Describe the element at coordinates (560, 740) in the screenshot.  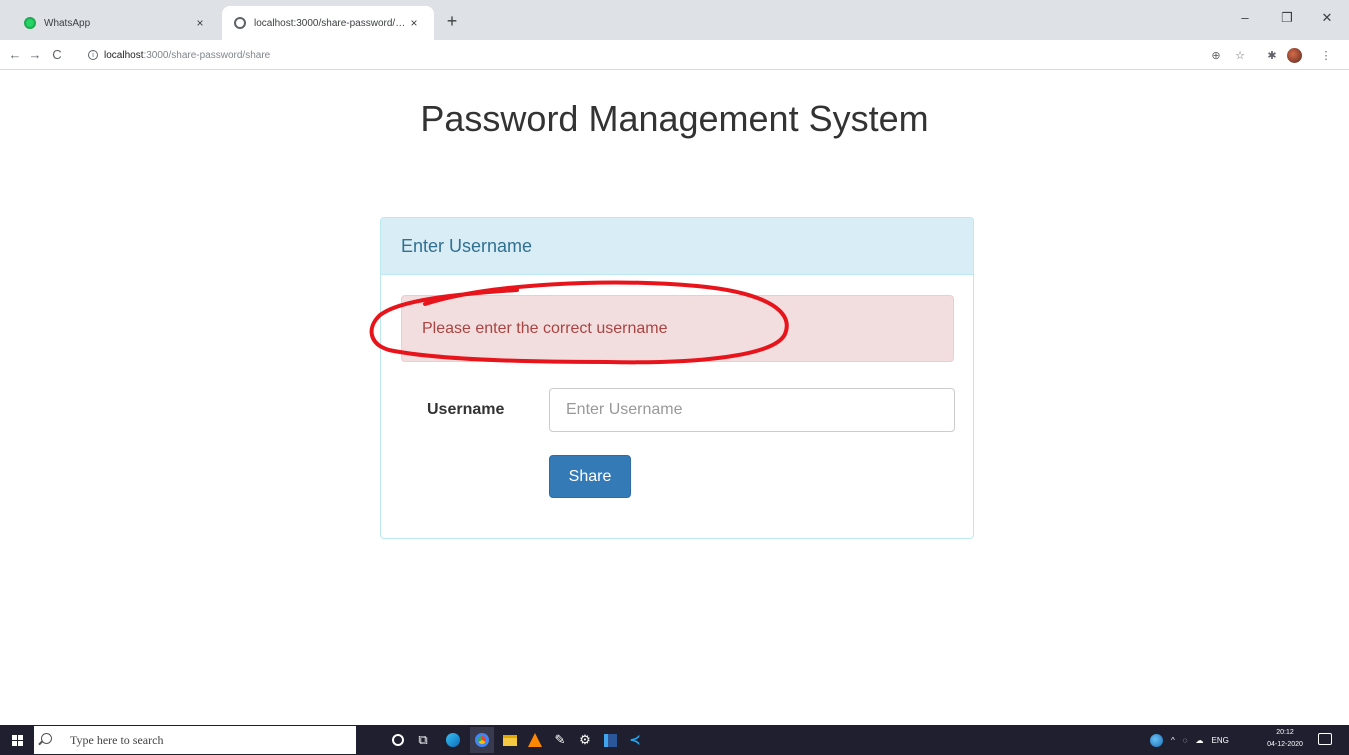
I see `paint-icon: ✎` at that location.